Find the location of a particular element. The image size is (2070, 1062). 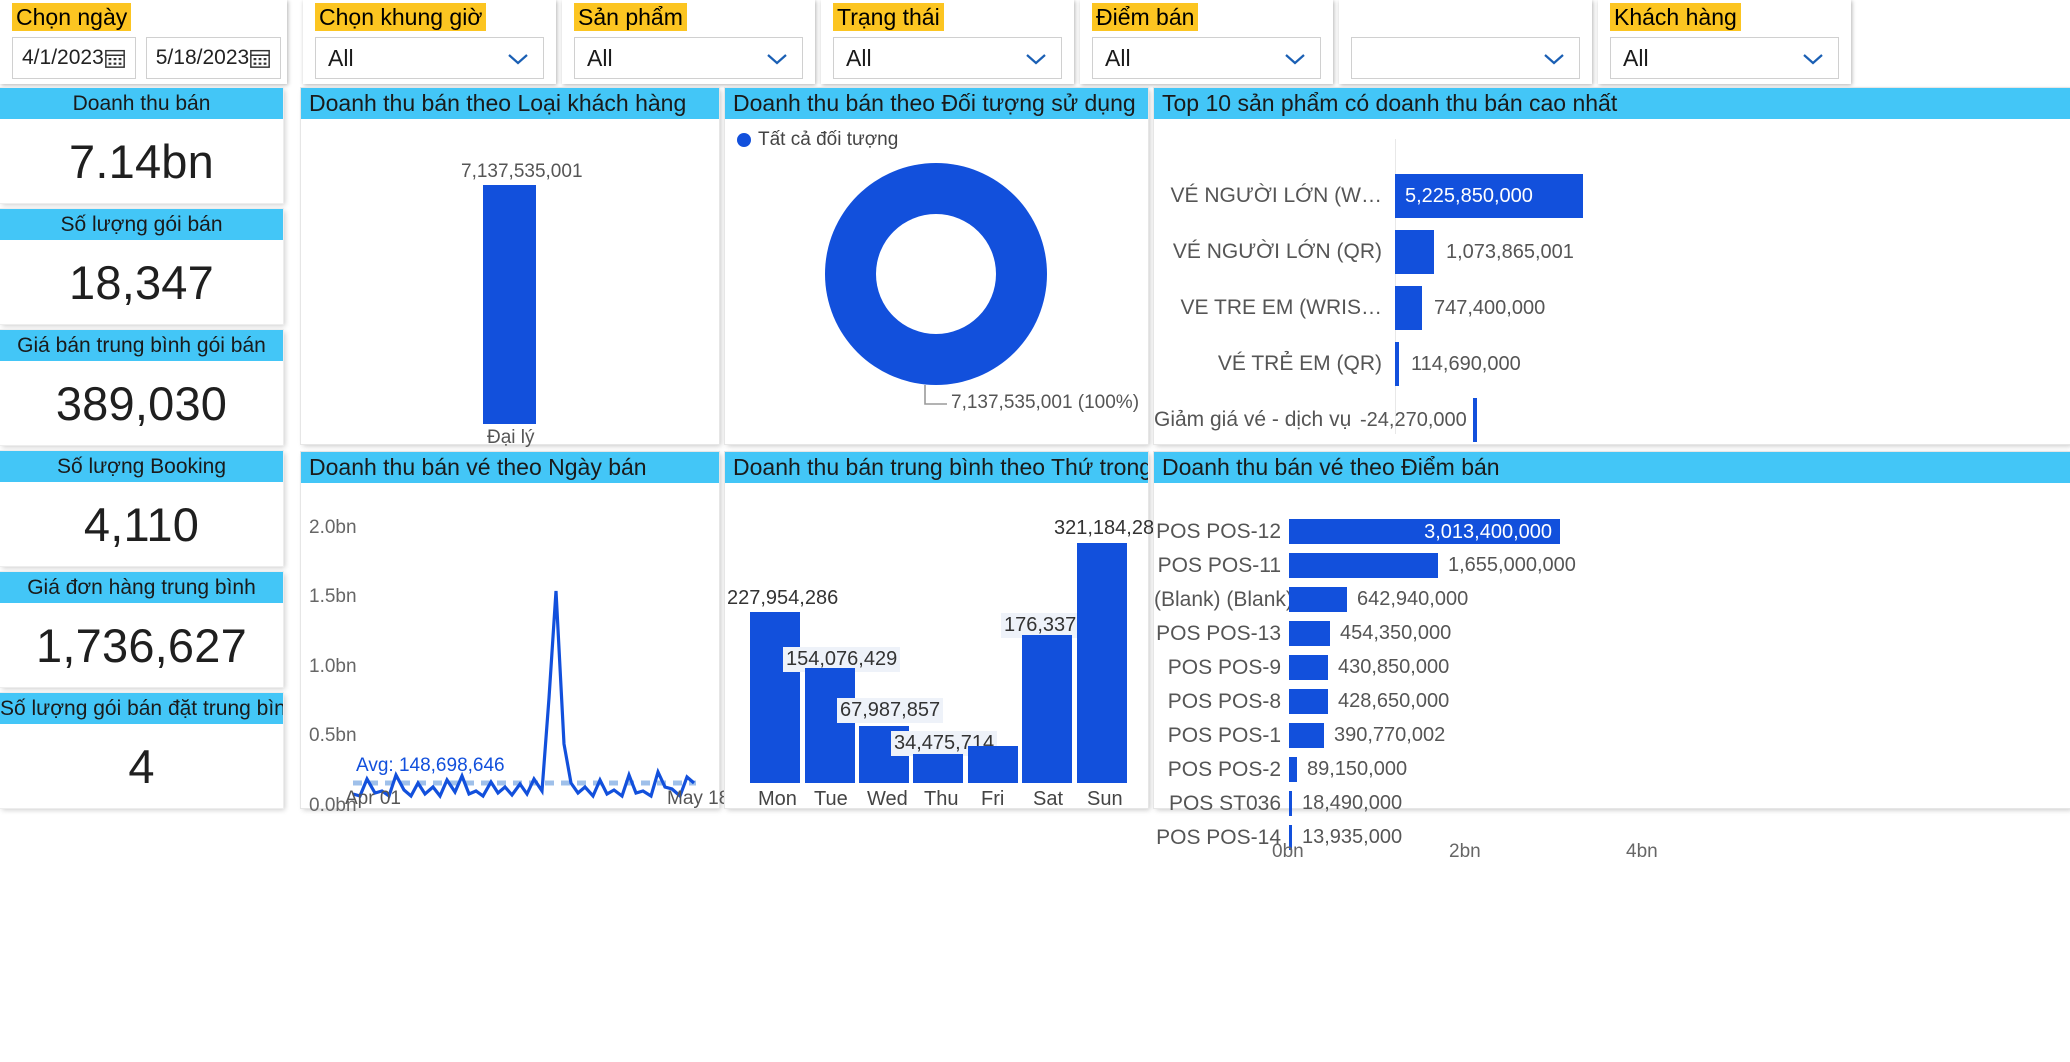

pos-label: POS POS-13 is located at coordinates (1218, 633).